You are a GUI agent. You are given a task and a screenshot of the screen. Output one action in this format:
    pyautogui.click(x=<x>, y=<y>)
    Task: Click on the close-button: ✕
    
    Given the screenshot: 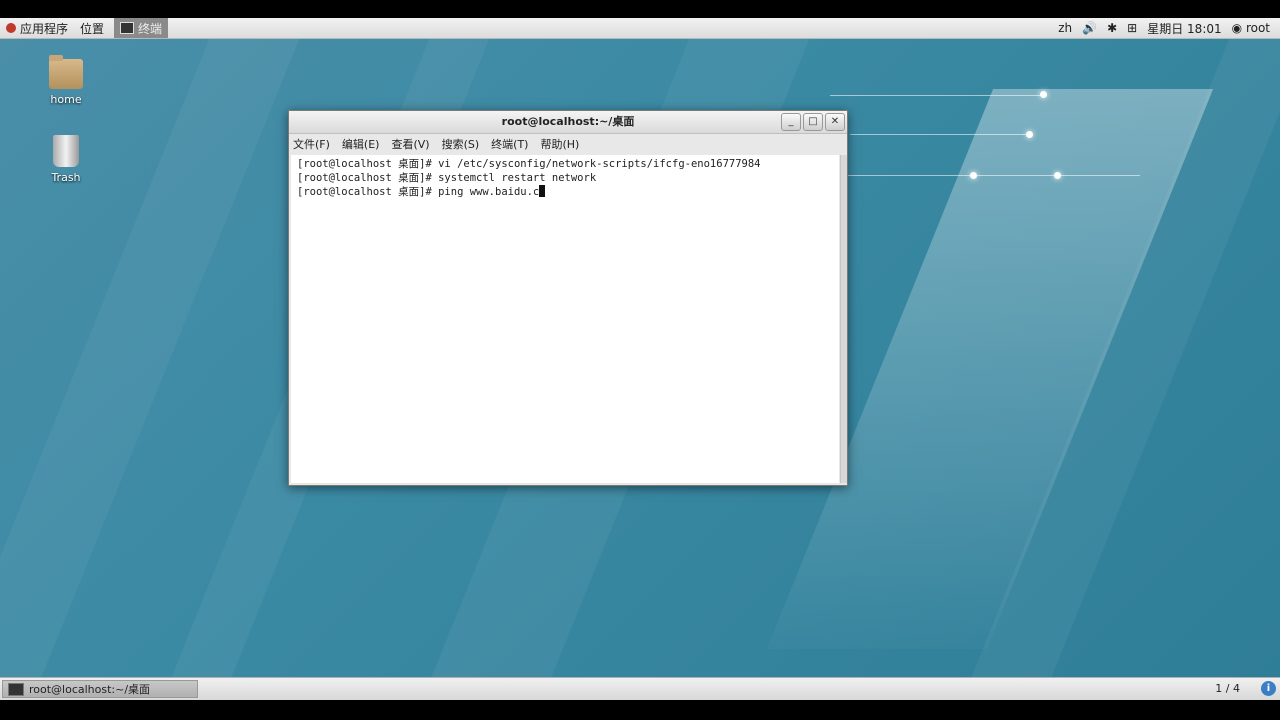 What is the action you would take?
    pyautogui.click(x=835, y=122)
    